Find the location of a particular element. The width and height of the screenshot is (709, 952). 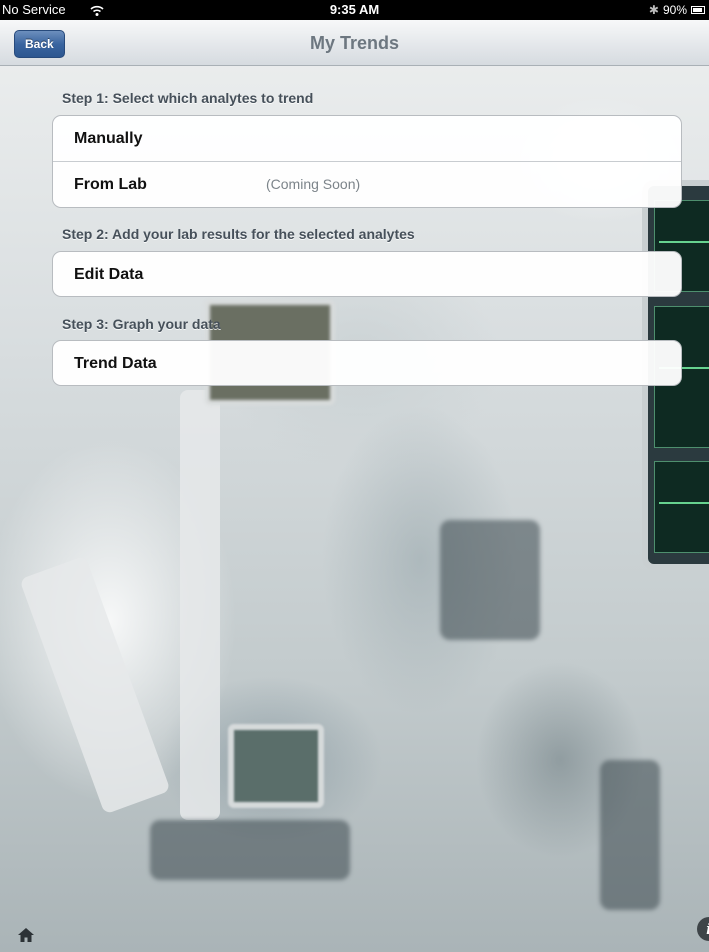

page-title: My Trends is located at coordinates (354, 43).